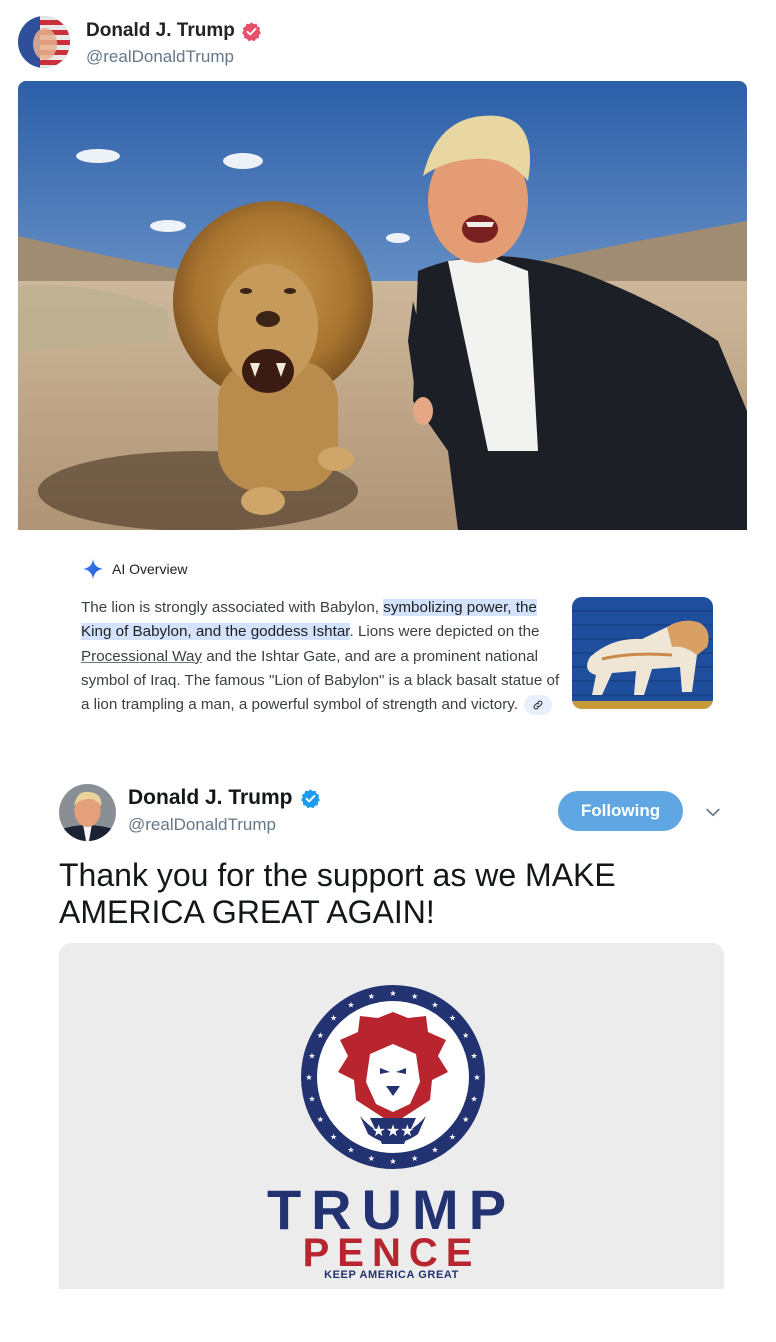 The width and height of the screenshot is (776, 1342). What do you see at coordinates (391, 1275) in the screenshot?
I see `logo-tagline: KEEP AMERICA GREAT` at bounding box center [391, 1275].